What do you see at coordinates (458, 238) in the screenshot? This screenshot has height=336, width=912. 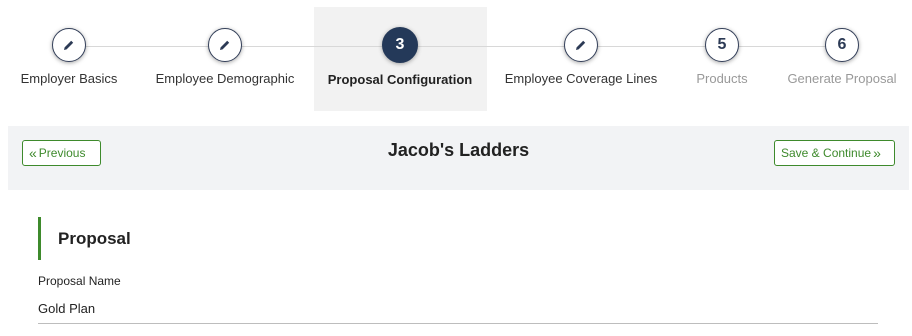 I see `section-header: Proposal` at bounding box center [458, 238].